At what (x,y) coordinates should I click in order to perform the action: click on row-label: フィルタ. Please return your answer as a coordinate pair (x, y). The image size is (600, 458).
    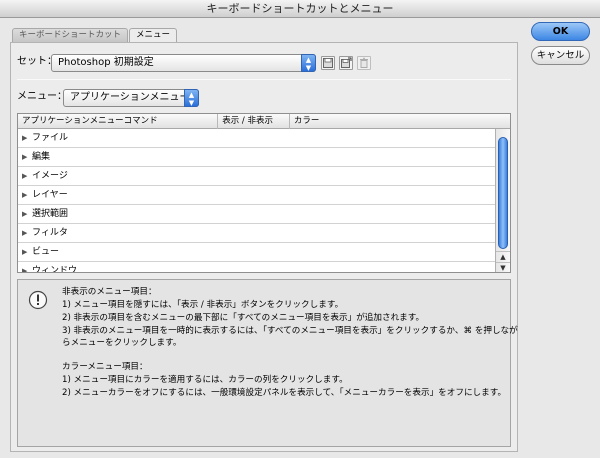
    Looking at the image, I should click on (50, 233).